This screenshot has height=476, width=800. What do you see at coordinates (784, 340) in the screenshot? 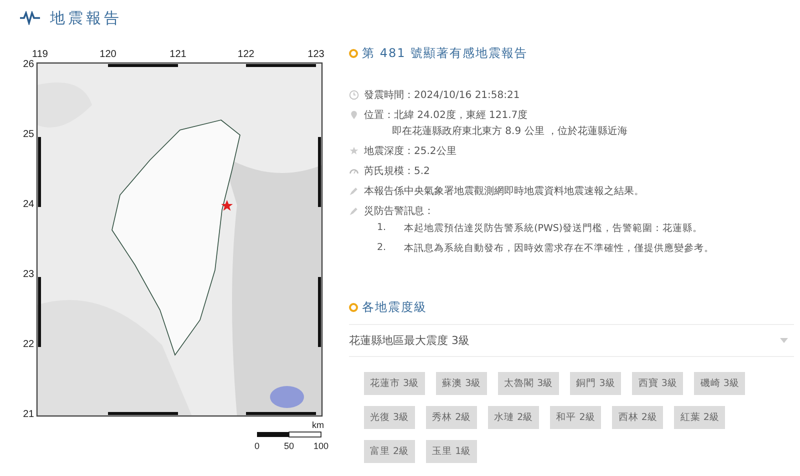
I see `caret-icon` at bounding box center [784, 340].